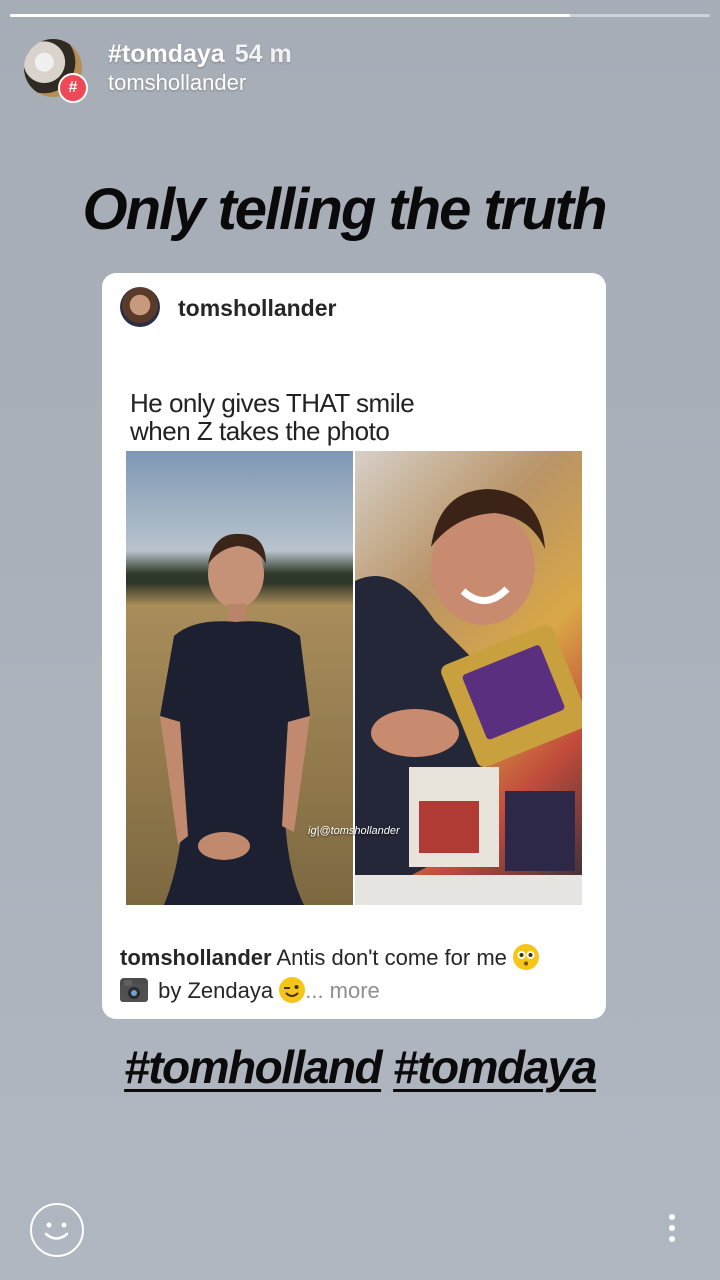  I want to click on story-header-text: #tomdaya 54 m tomshollander, so click(200, 68).